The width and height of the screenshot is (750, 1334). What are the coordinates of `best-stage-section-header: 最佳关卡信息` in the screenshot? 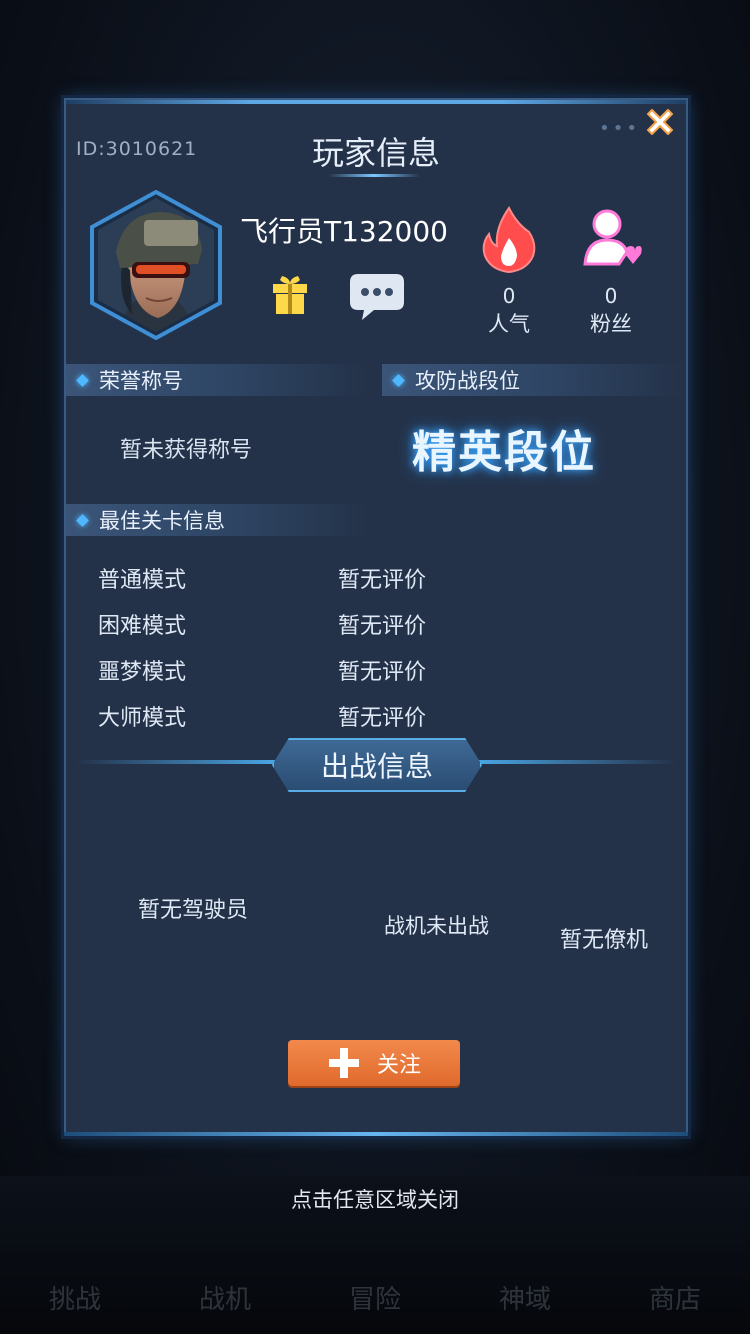 It's located at (216, 520).